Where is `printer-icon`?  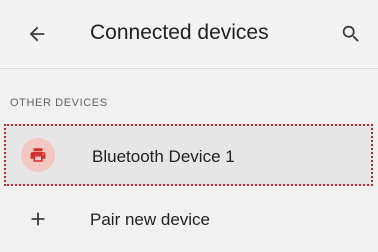
printer-icon is located at coordinates (38, 155).